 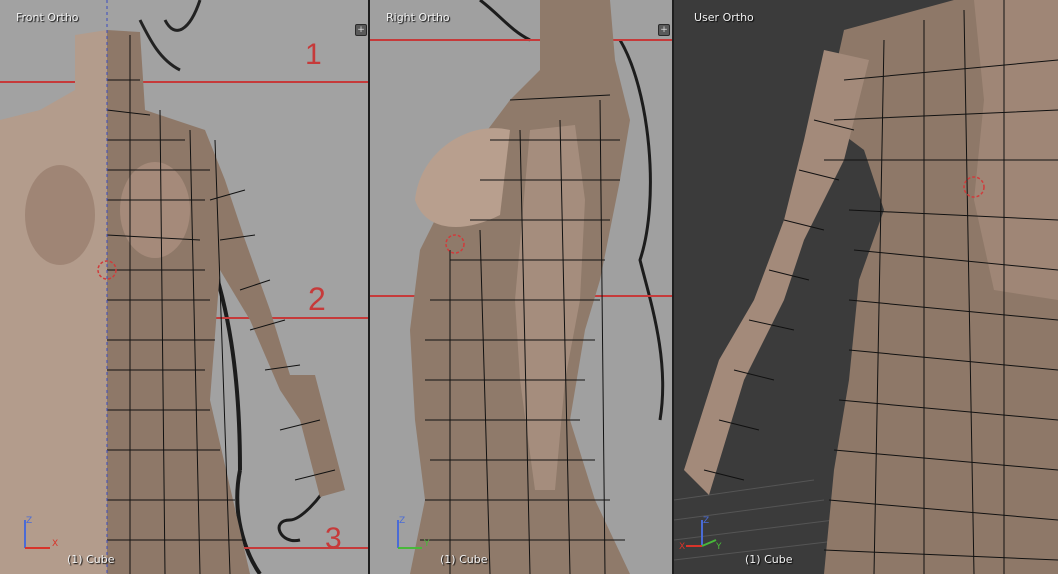 I want to click on guide-mark-2: 2, so click(x=317, y=299).